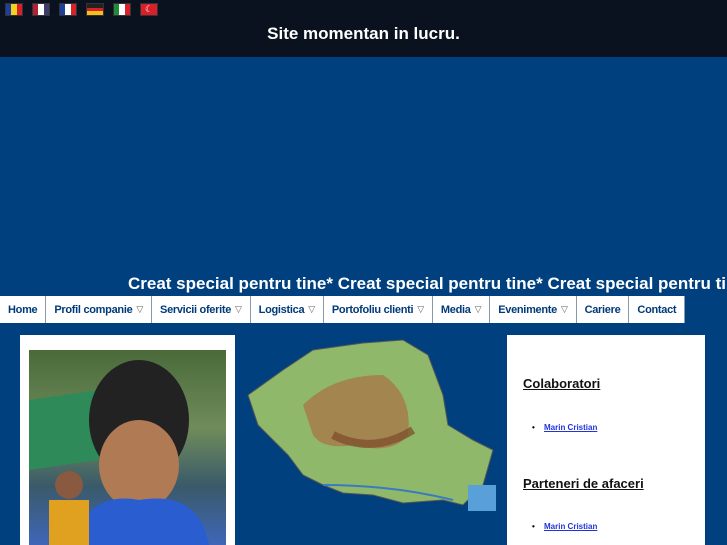  I want to click on nav-item-contact: Contact, so click(657, 309).